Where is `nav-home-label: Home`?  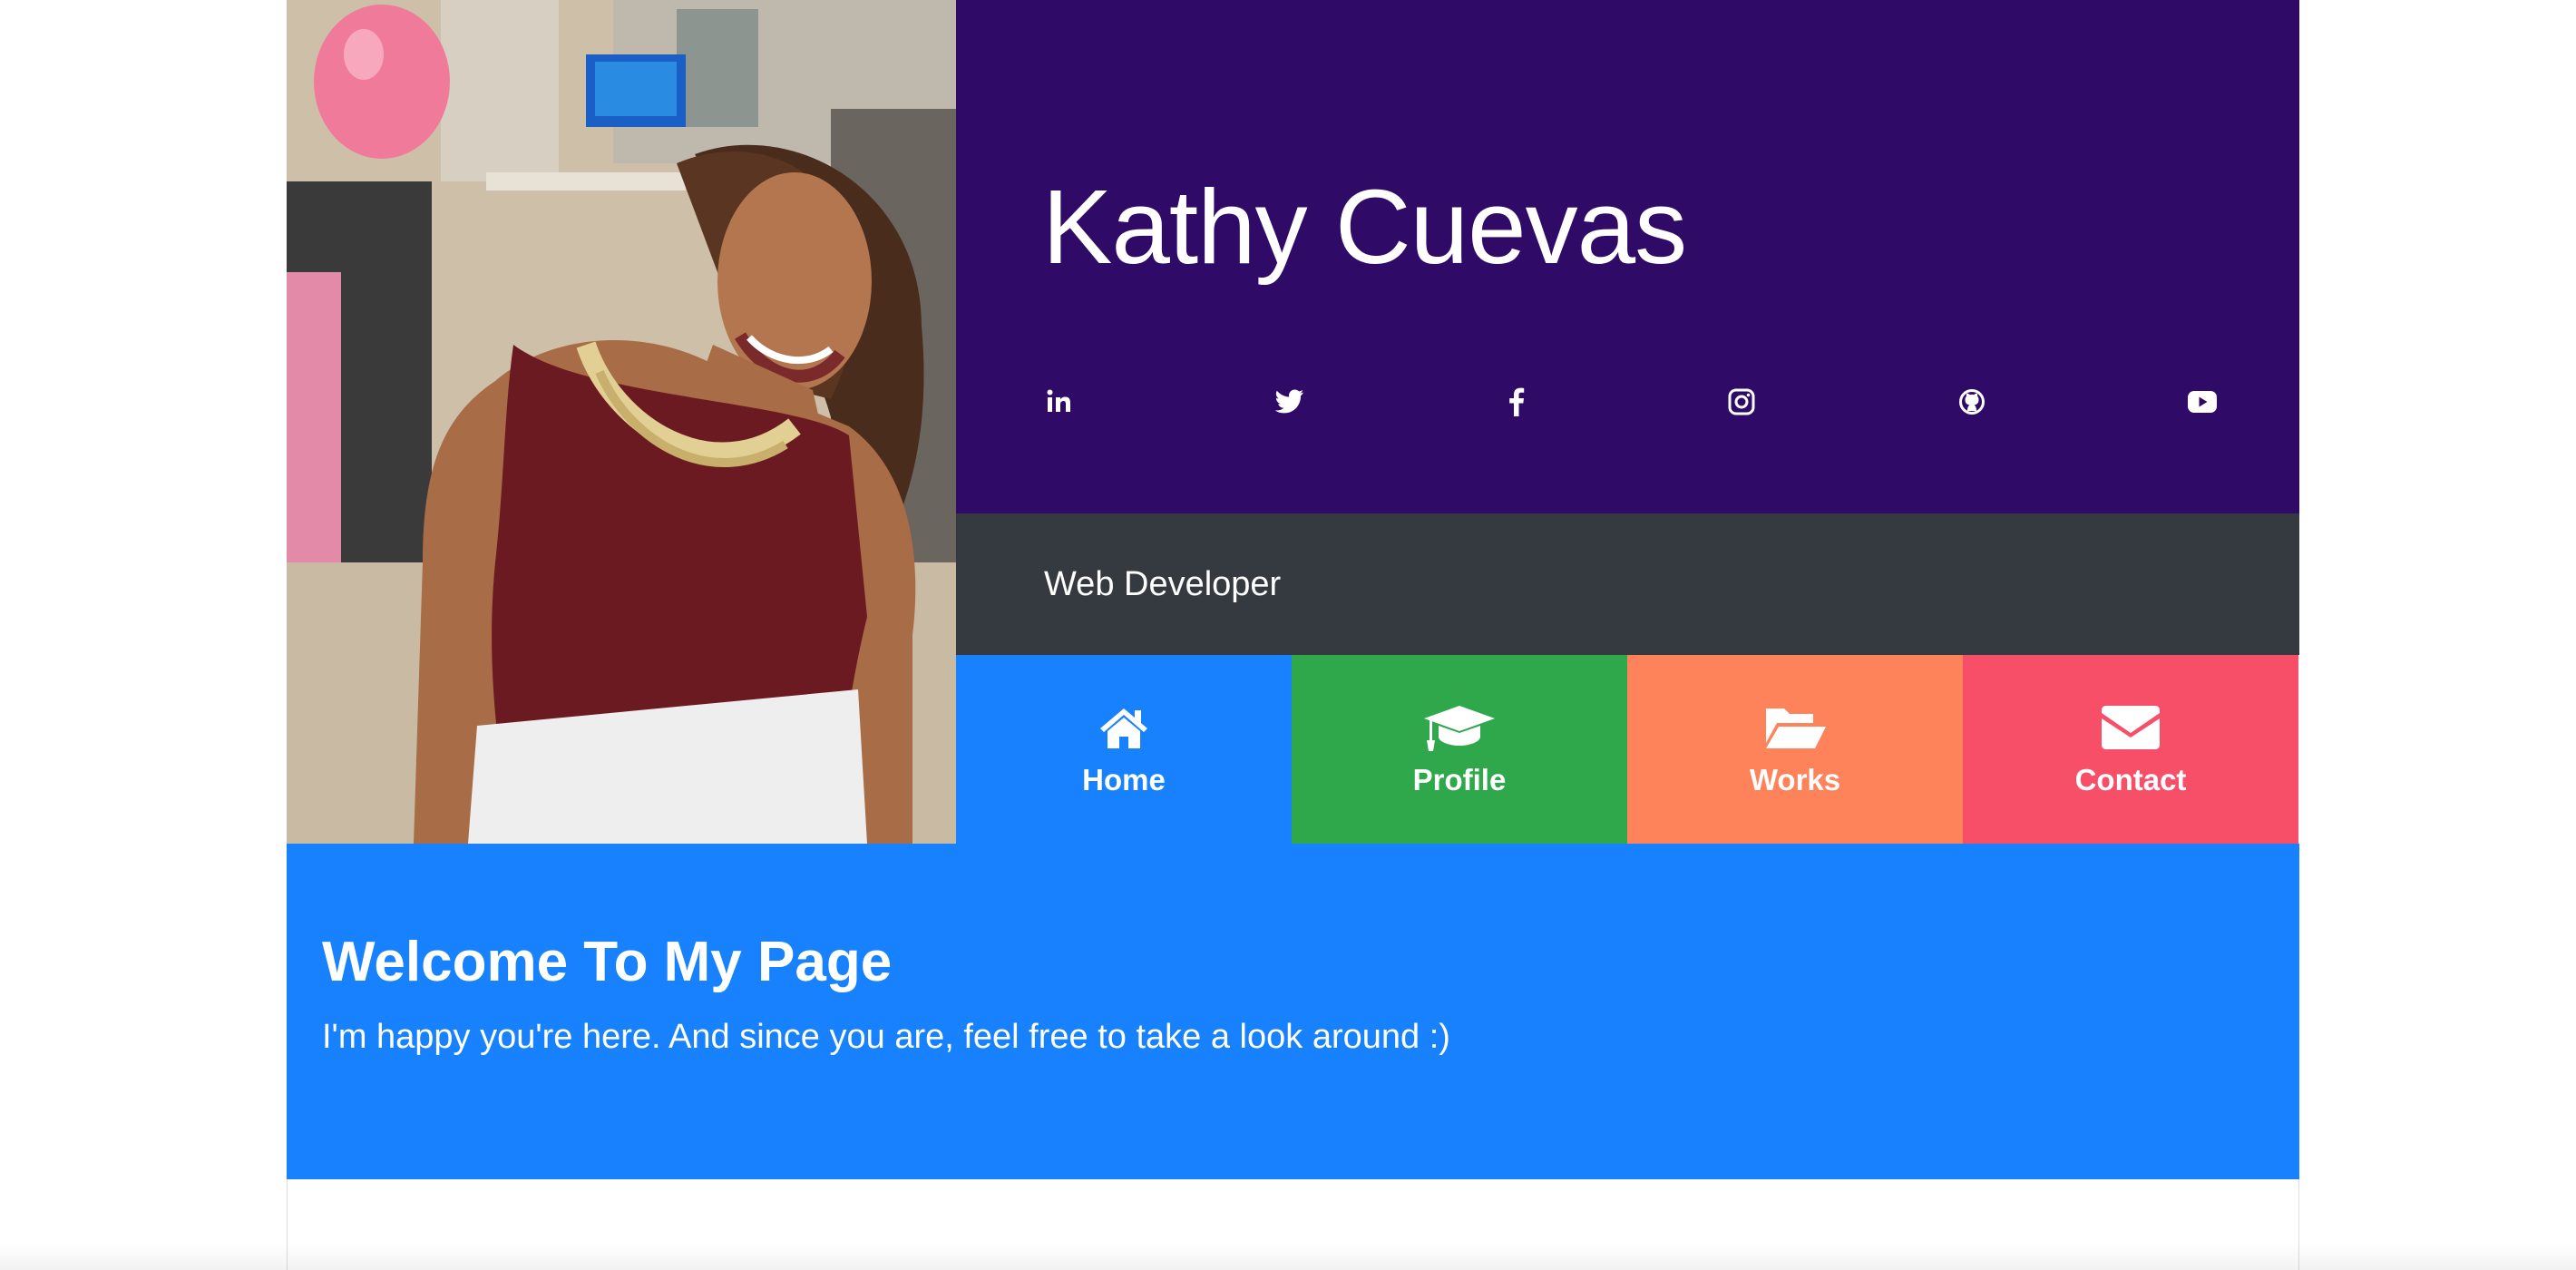
nav-home-label: Home is located at coordinates (1124, 779).